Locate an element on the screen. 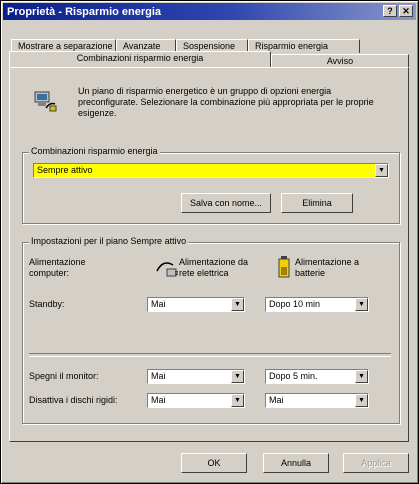 This screenshot has width=419, height=484. close-button: ✕ is located at coordinates (406, 11).